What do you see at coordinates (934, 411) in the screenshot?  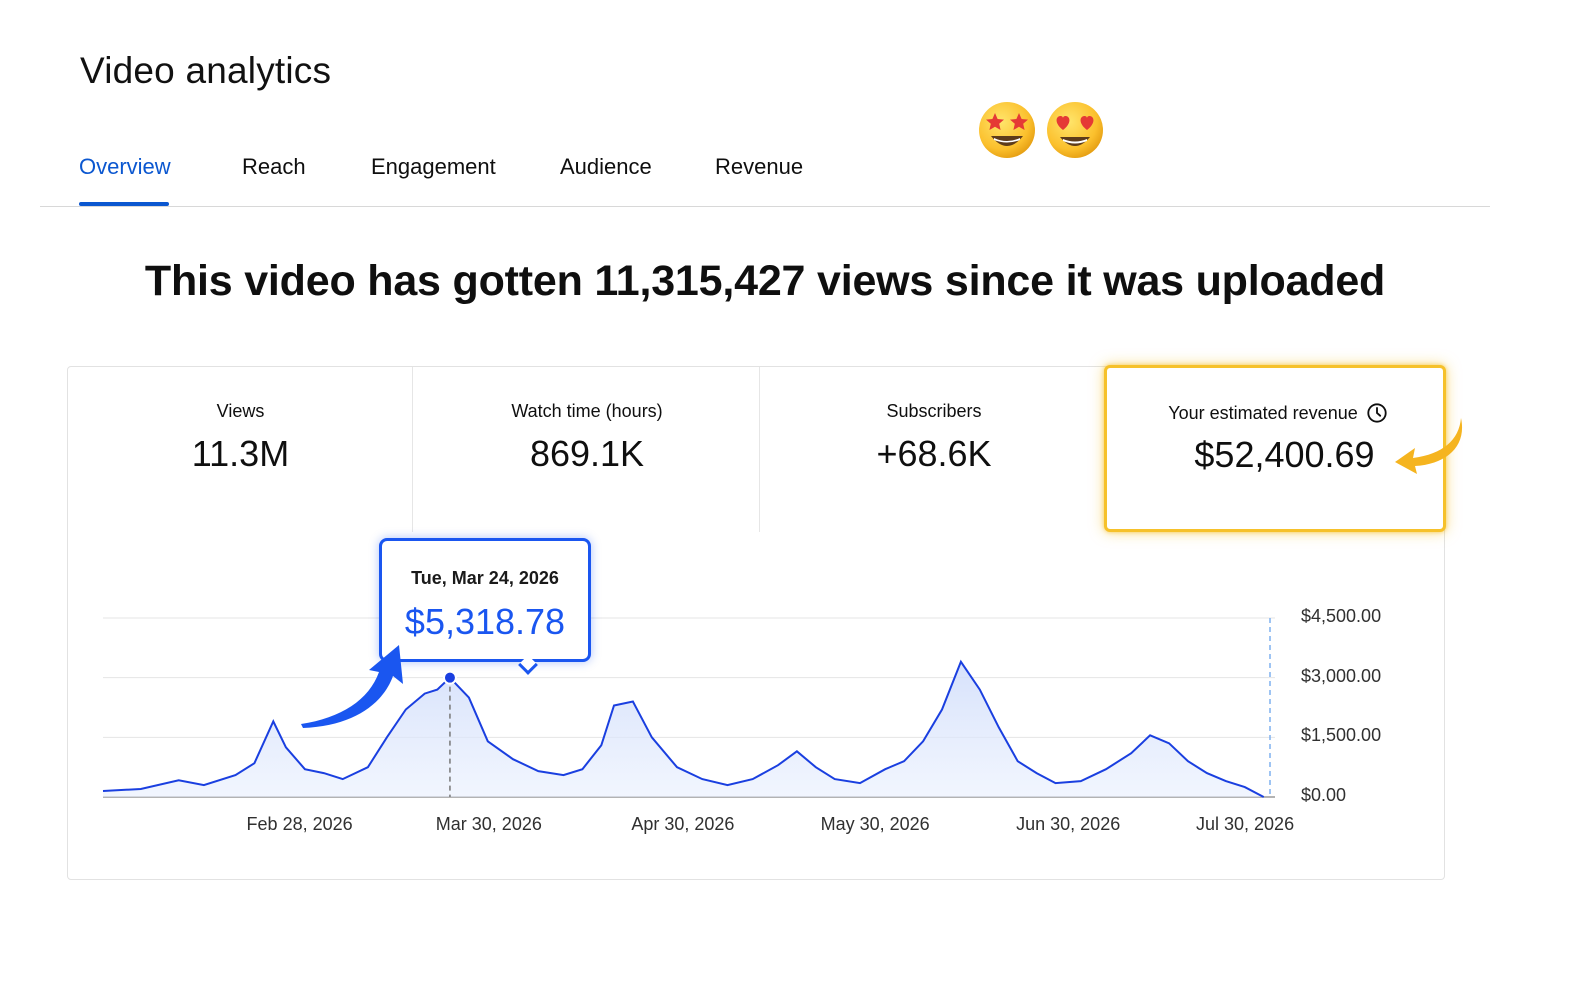 I see `metric-label: Subscribers` at bounding box center [934, 411].